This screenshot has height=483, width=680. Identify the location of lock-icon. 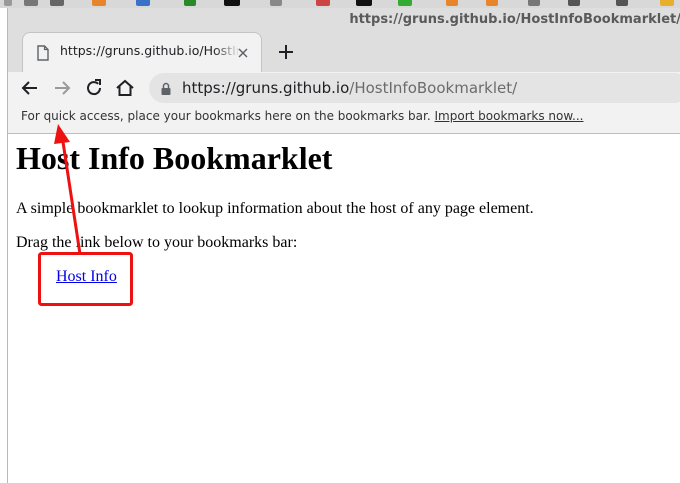
(166, 88).